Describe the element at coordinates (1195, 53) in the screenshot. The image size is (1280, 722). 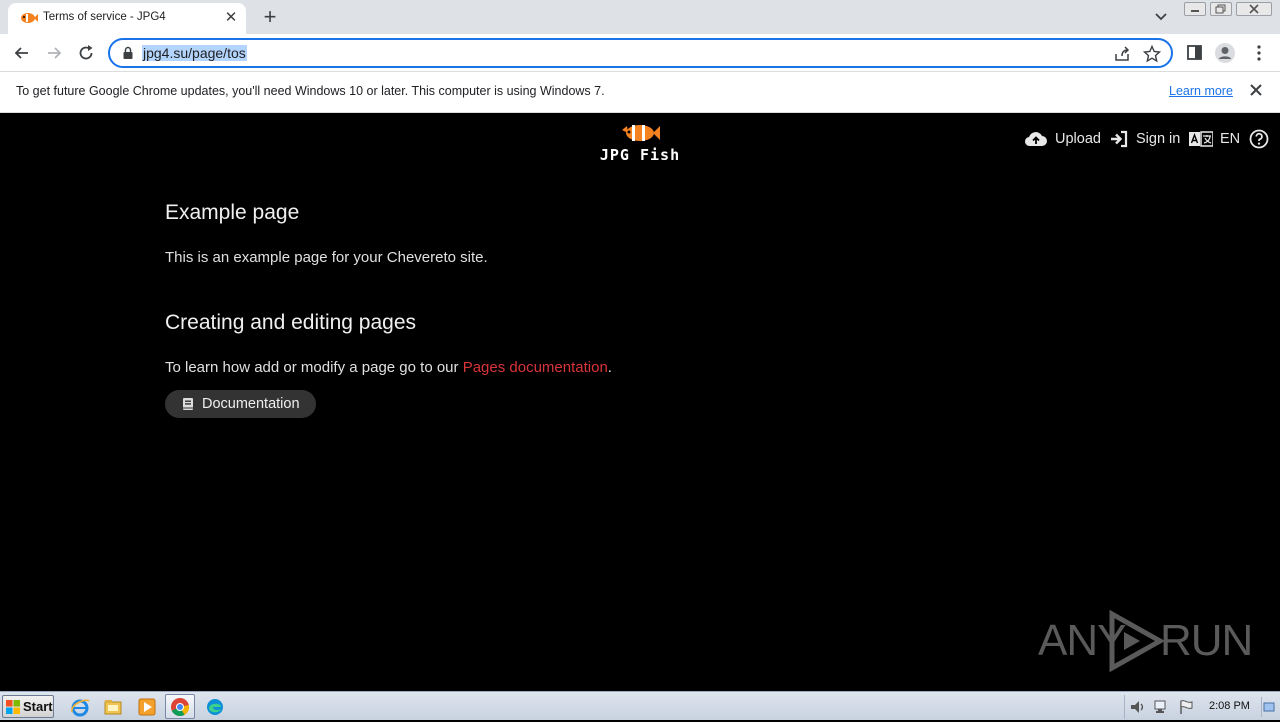
I see `side-panel-icon` at that location.